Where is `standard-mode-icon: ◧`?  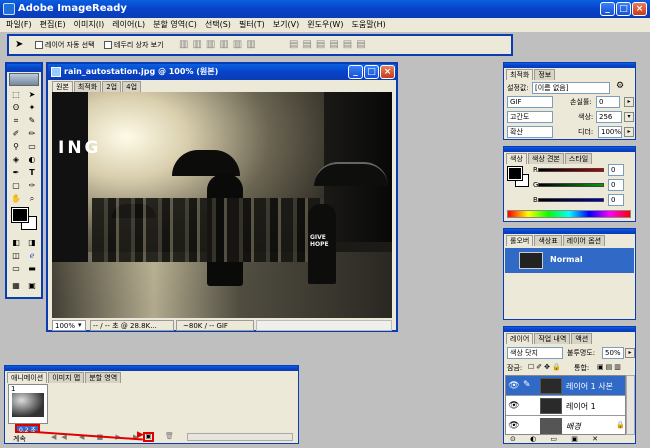
standard-mode-icon: ◧ is located at coordinates (16, 242).